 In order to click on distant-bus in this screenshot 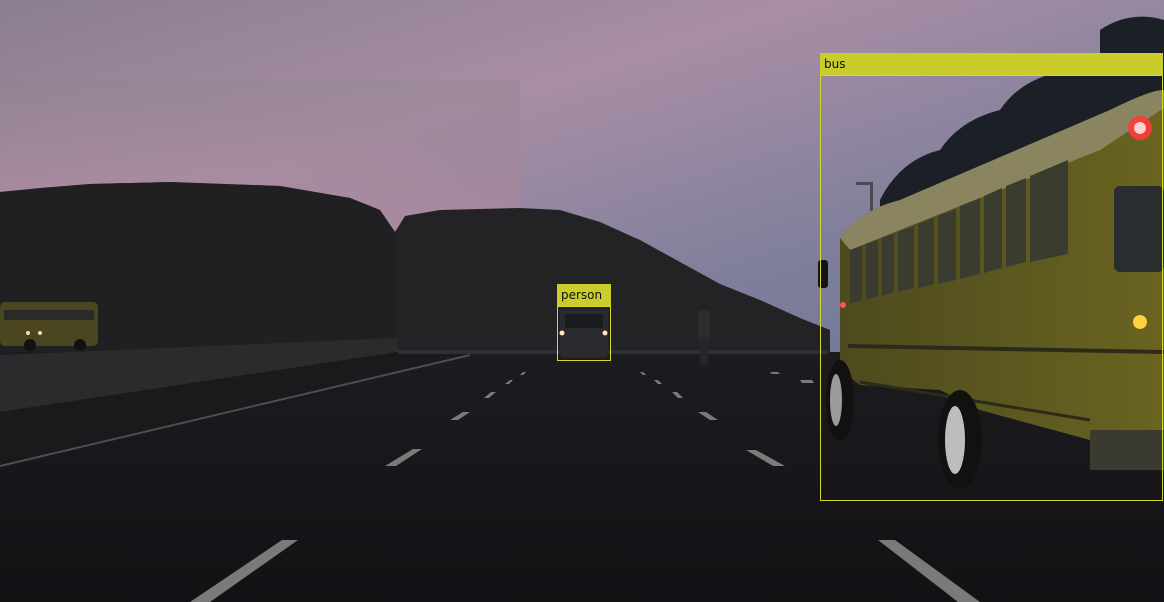, I will do `click(49, 326)`.